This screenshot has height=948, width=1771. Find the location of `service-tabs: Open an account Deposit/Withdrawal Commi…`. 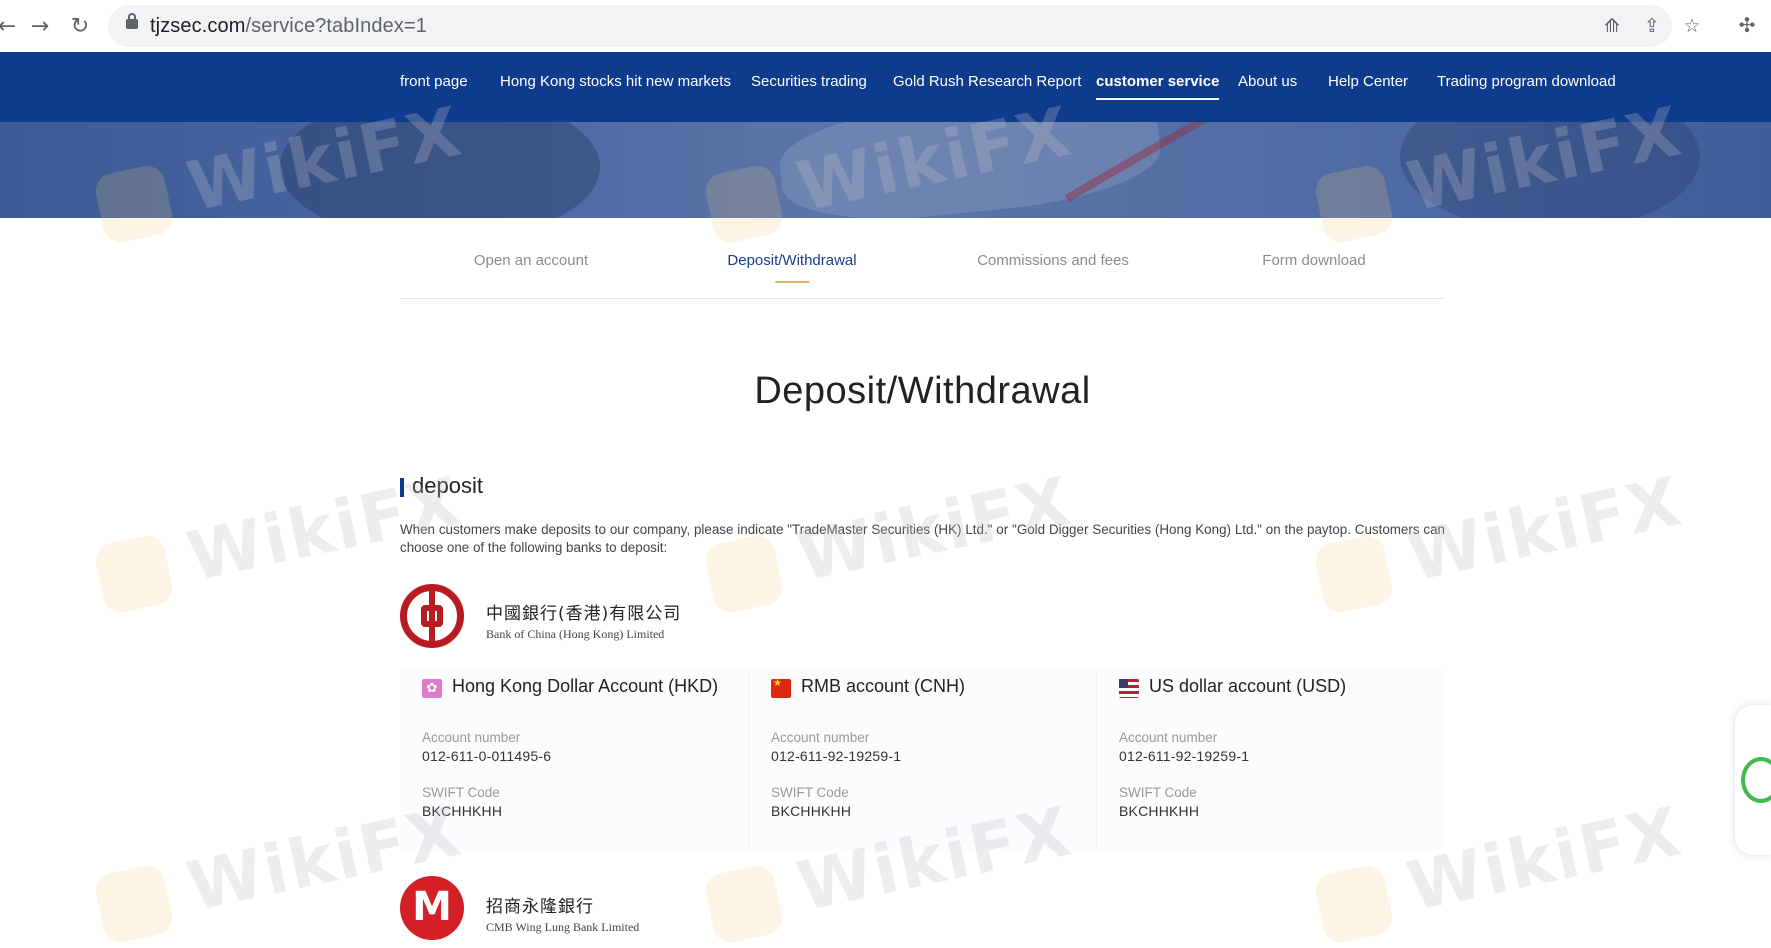

service-tabs: Open an account Deposit/Withdrawal Commi… is located at coordinates (922, 258).